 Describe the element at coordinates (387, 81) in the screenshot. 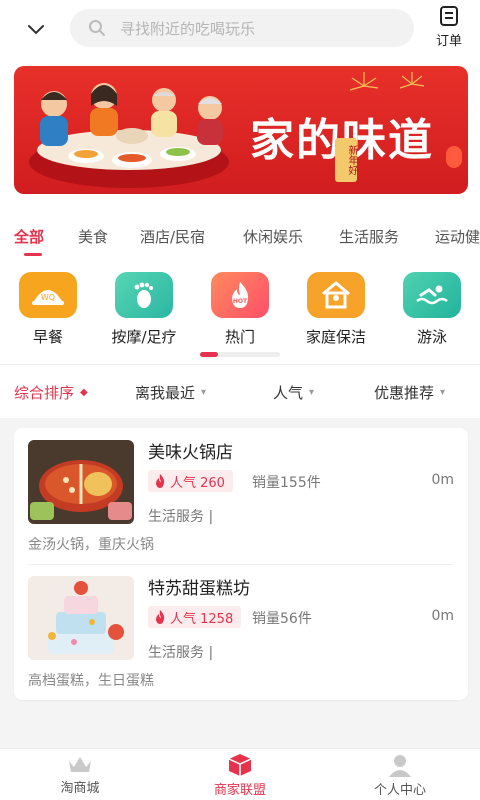

I see `fireworks-icon` at that location.